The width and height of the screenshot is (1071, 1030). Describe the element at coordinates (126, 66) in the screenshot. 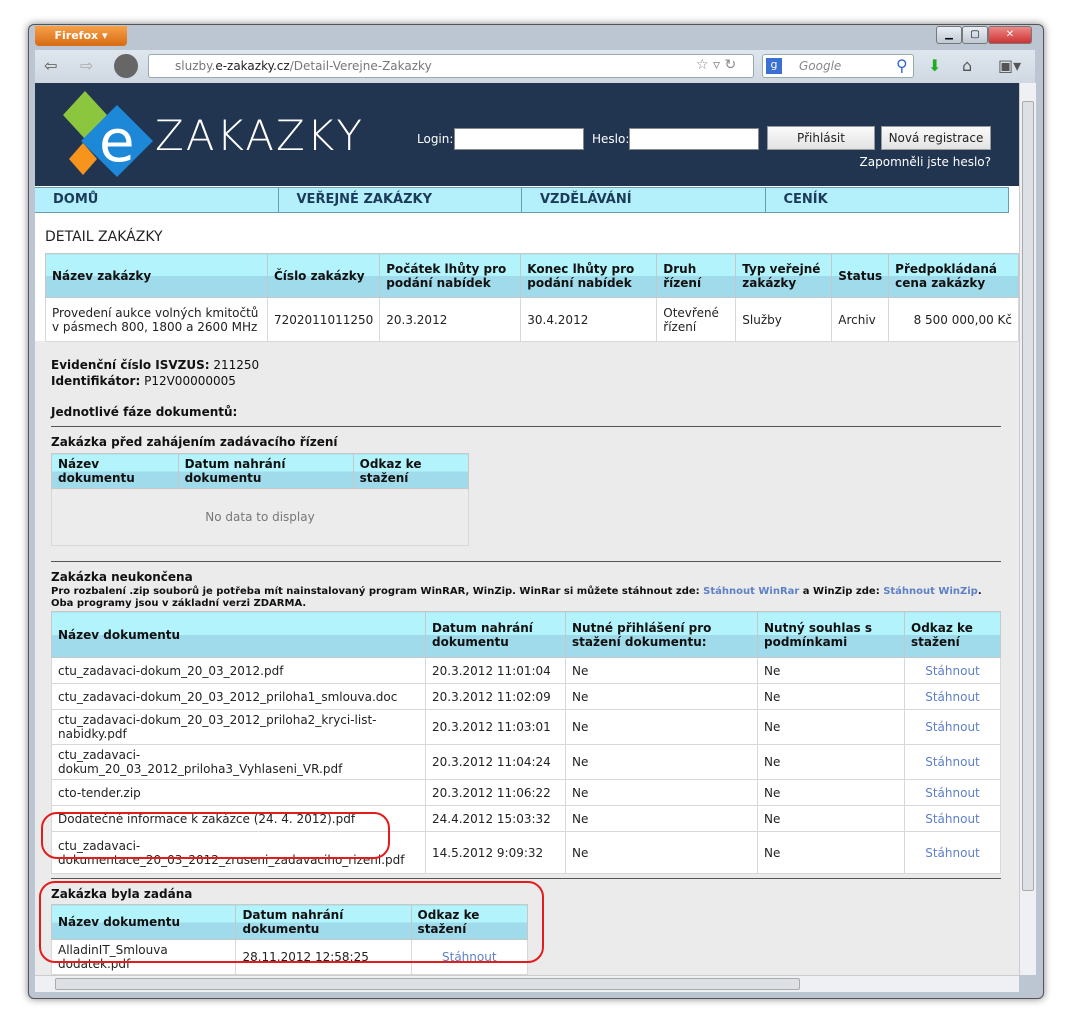

I see `identity-icon` at that location.